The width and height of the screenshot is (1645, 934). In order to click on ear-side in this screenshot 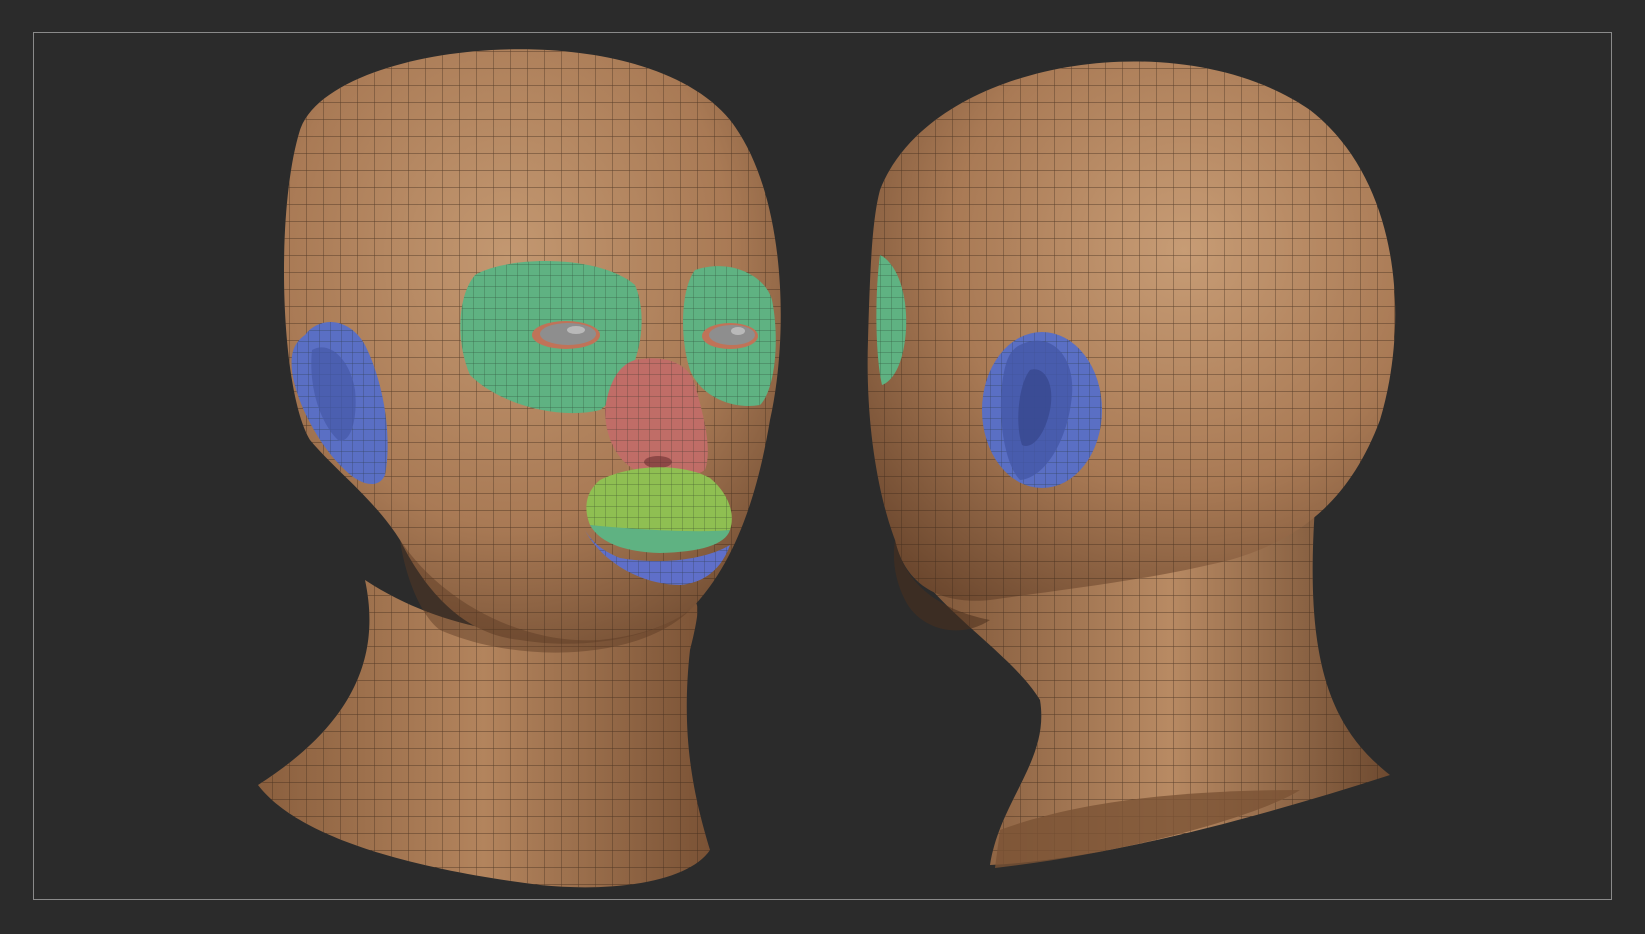, I will do `click(1042, 410)`.